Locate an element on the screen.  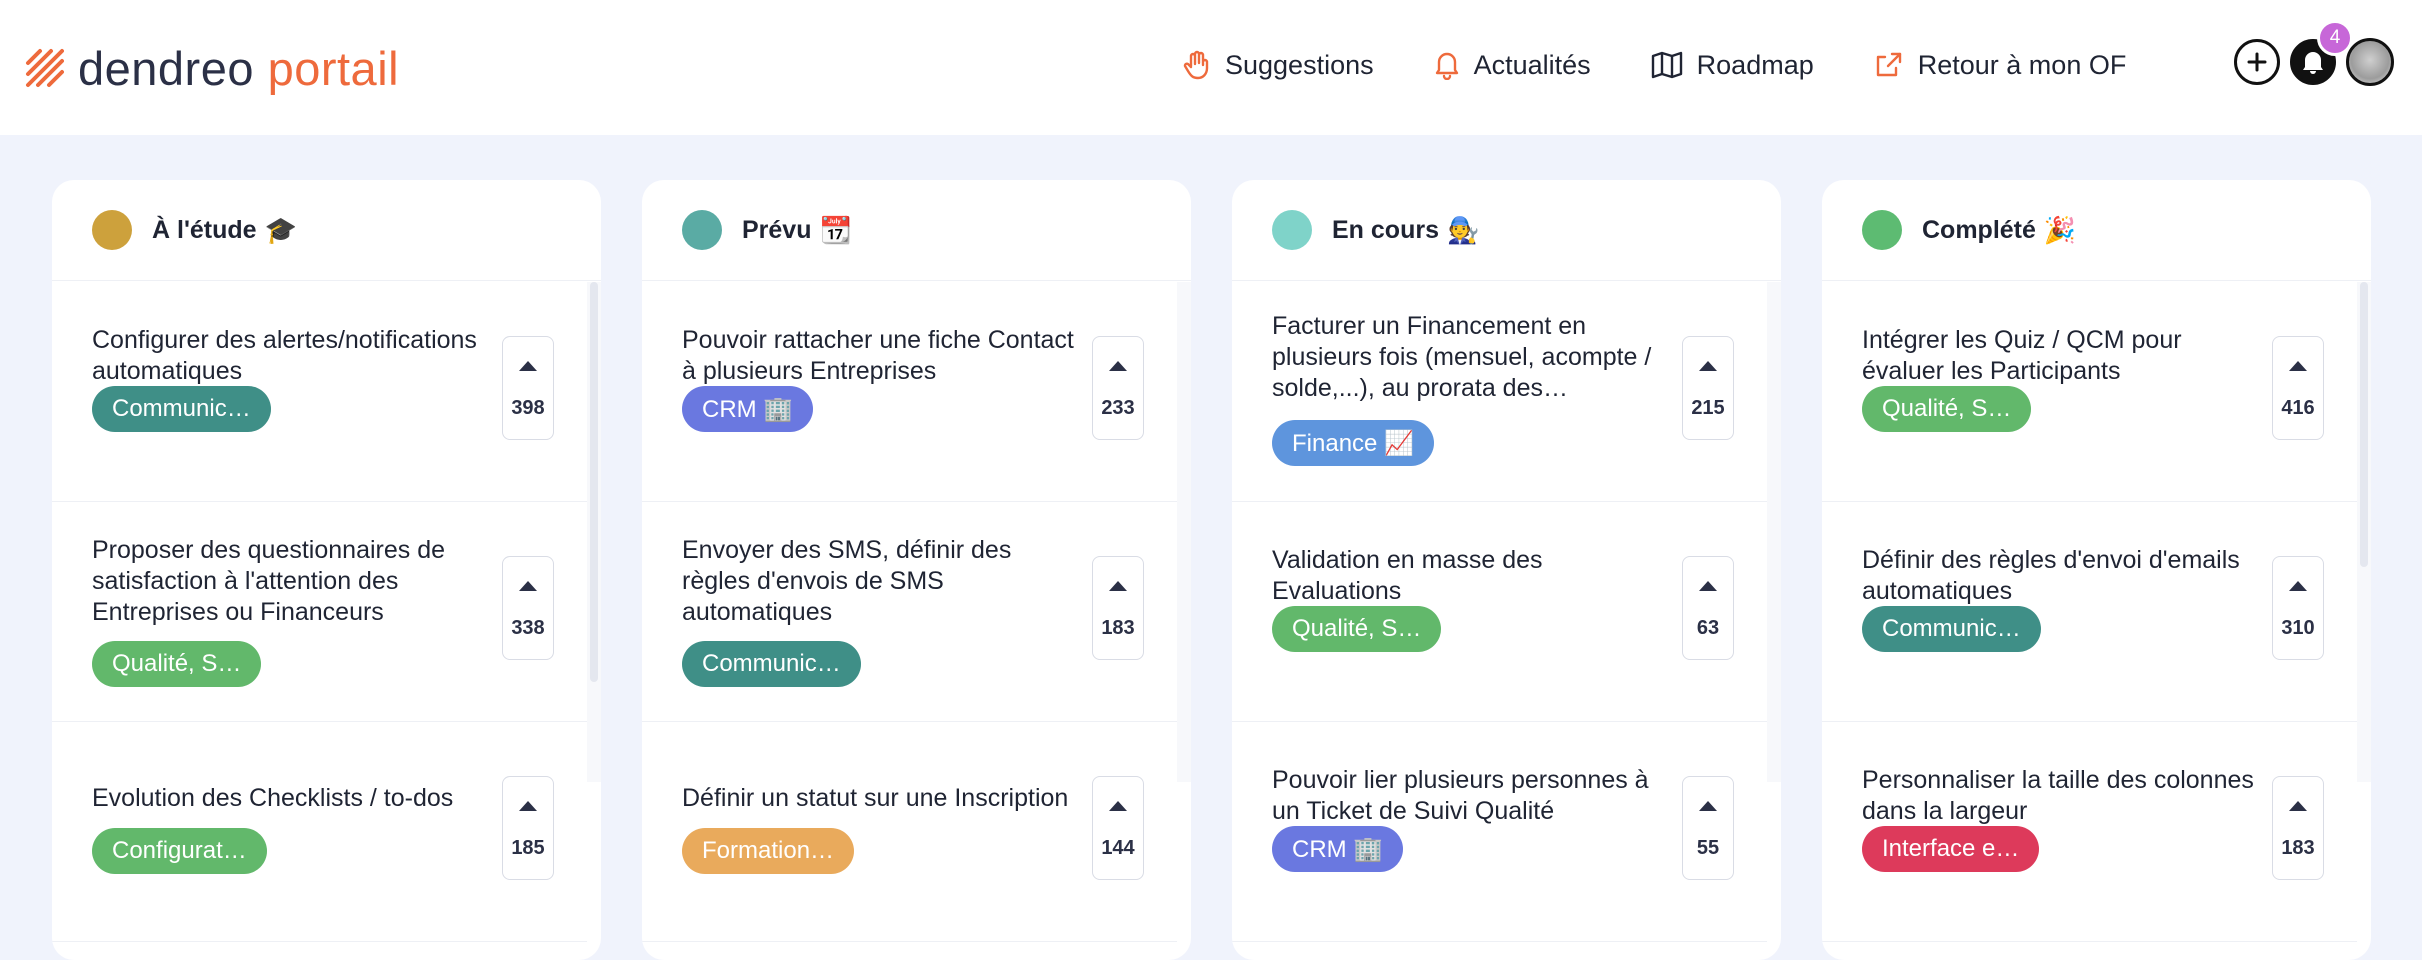
header-actions: 4 is located at coordinates (2314, 53).